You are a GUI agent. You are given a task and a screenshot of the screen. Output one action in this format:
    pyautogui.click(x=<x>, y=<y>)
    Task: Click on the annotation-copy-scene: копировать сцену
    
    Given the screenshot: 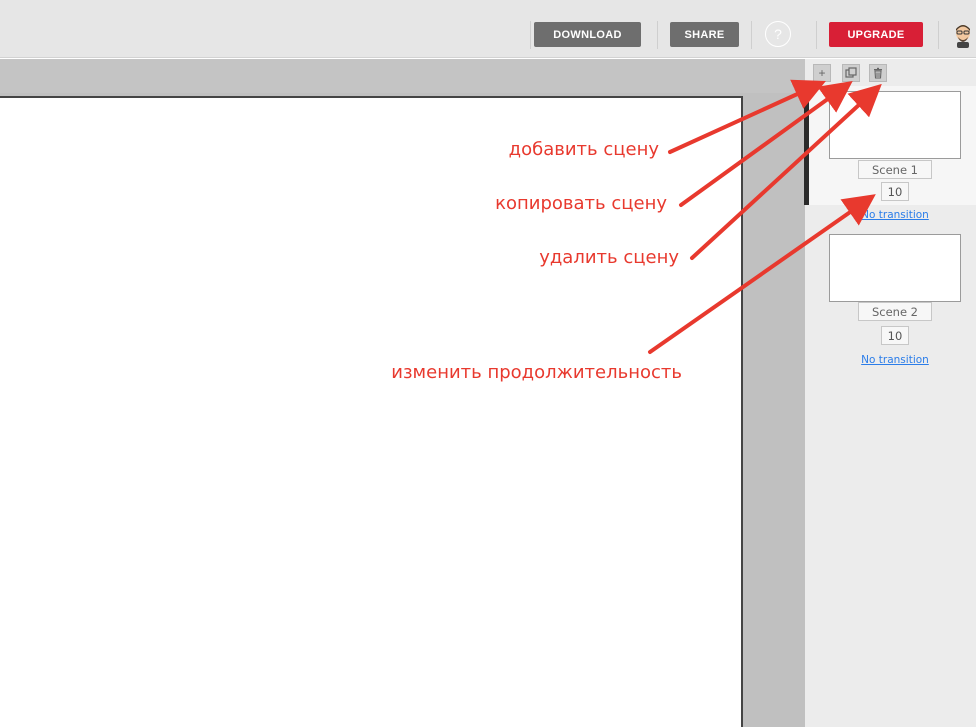 What is the action you would take?
    pyautogui.click(x=581, y=203)
    